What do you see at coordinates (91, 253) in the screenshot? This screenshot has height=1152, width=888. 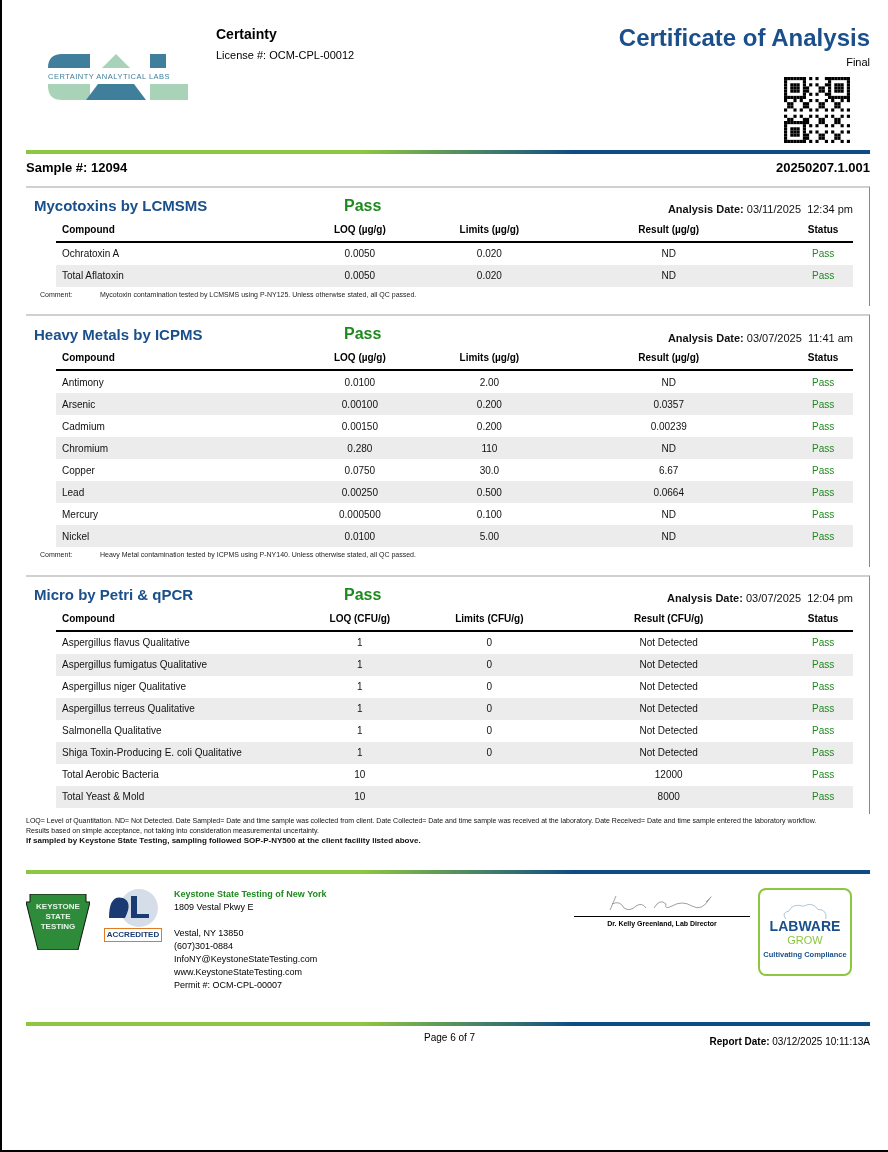 I see `table-cell: Ochratoxin A` at bounding box center [91, 253].